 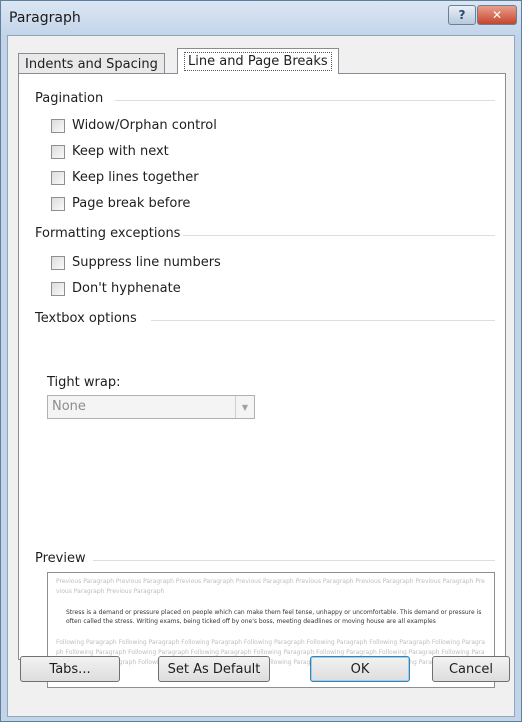 I want to click on checkbox-label: Suppress line numbers, so click(x=146, y=262).